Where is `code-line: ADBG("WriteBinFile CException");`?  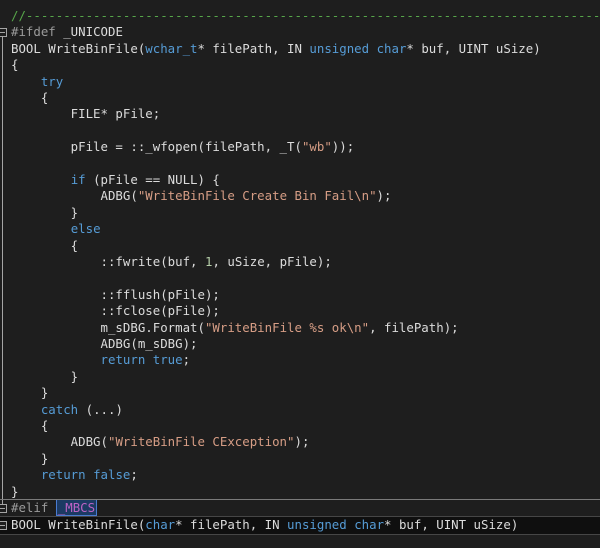
code-line: ADBG("WriteBinFile CException"); is located at coordinates (300, 442).